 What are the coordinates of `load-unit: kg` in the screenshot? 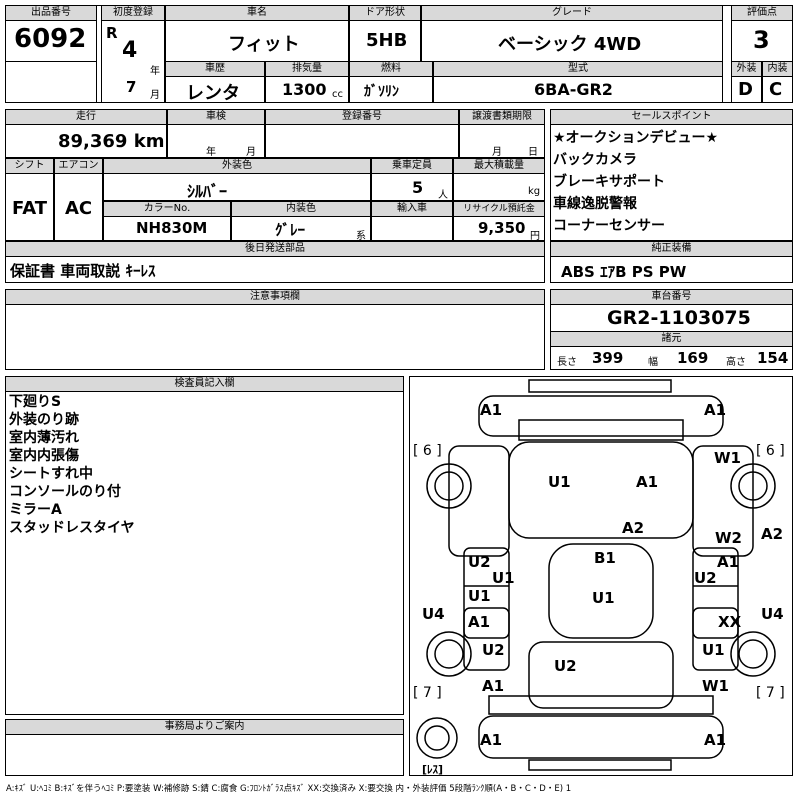 It's located at (534, 191).